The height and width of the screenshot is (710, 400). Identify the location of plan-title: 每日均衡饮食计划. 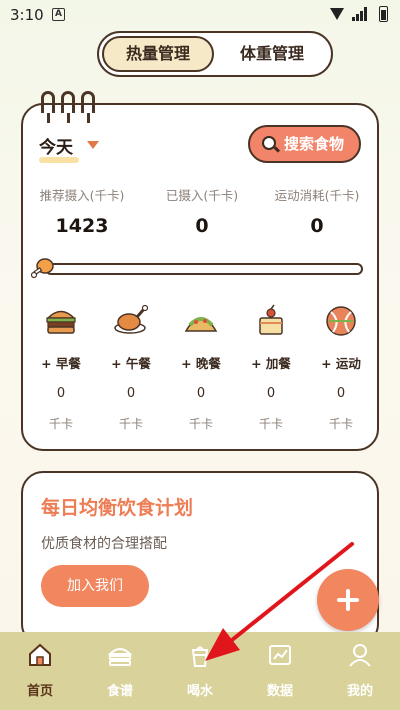
(117, 508).